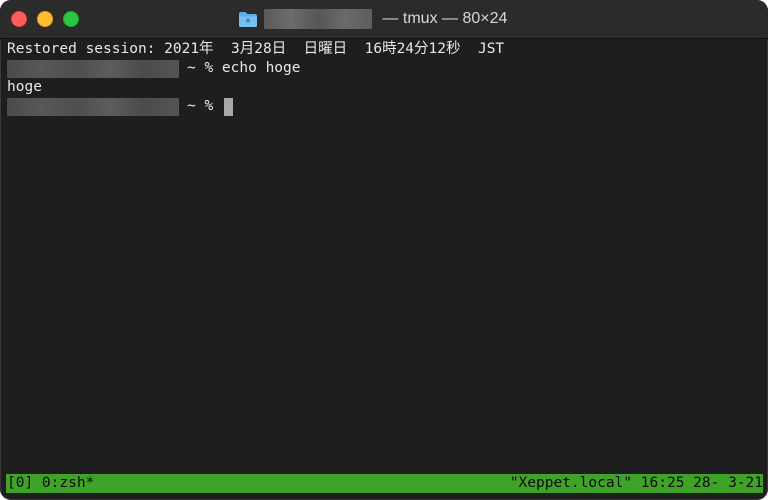 This screenshot has height=500, width=768. What do you see at coordinates (318, 19) in the screenshot?
I see `redacted-folder-name` at bounding box center [318, 19].